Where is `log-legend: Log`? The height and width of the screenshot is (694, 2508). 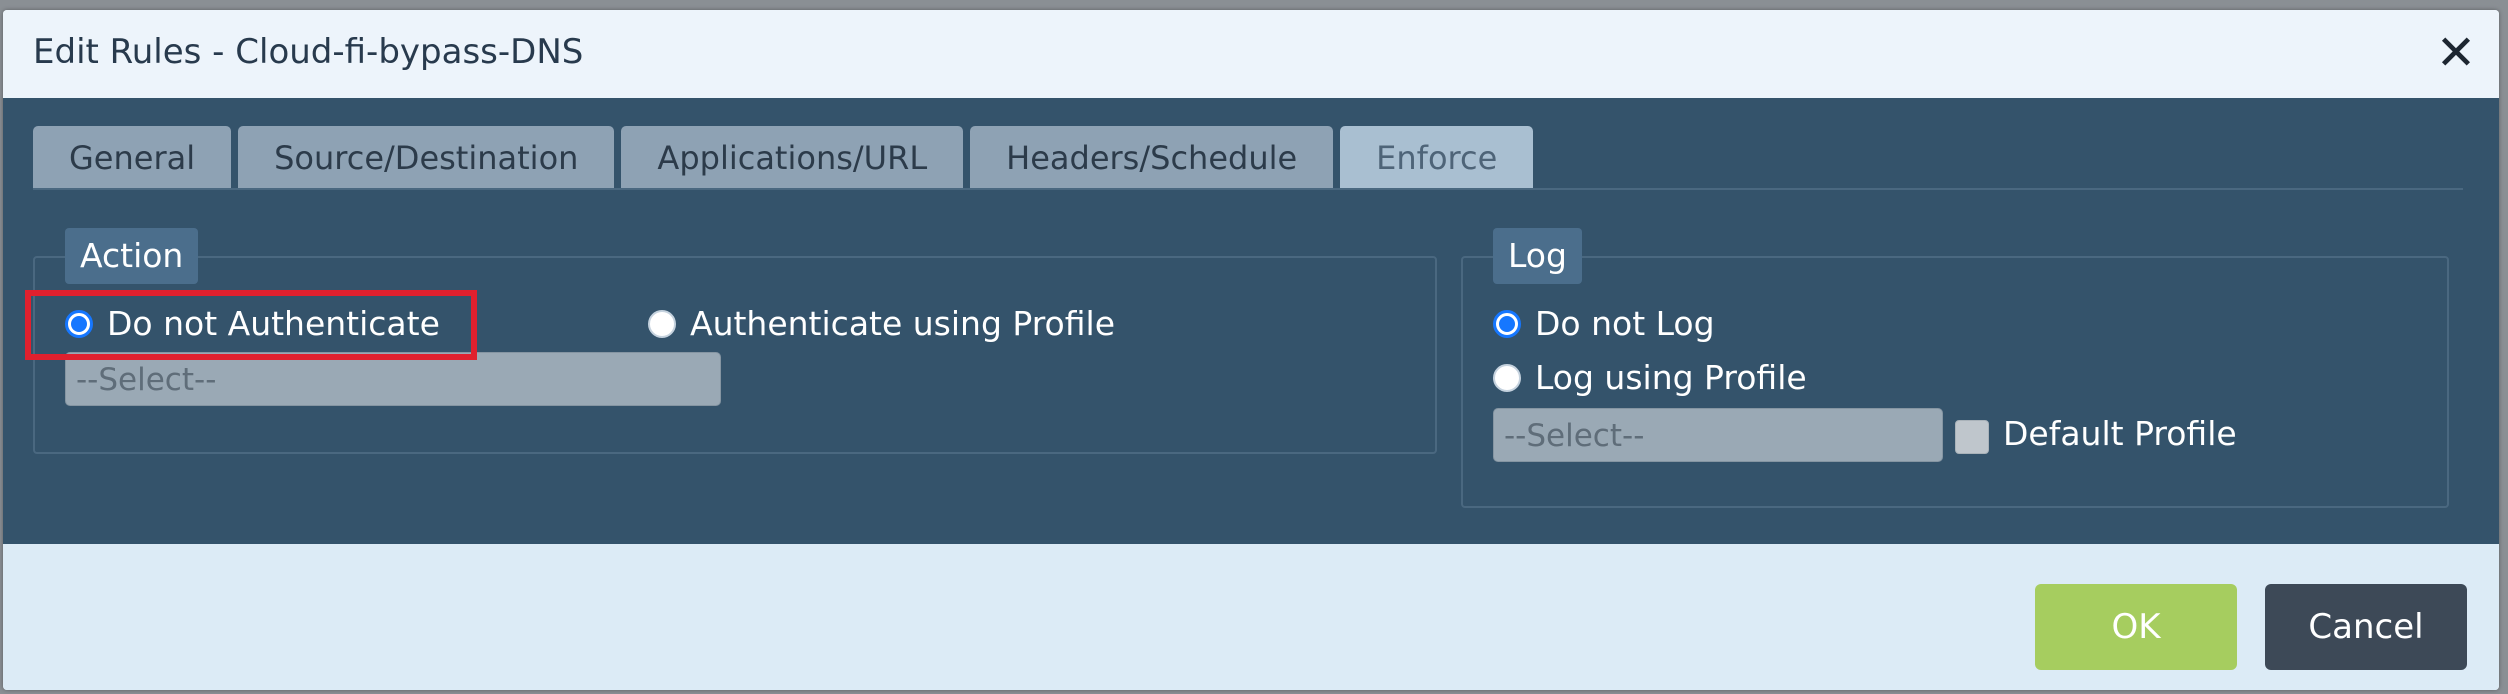
log-legend: Log is located at coordinates (1537, 256).